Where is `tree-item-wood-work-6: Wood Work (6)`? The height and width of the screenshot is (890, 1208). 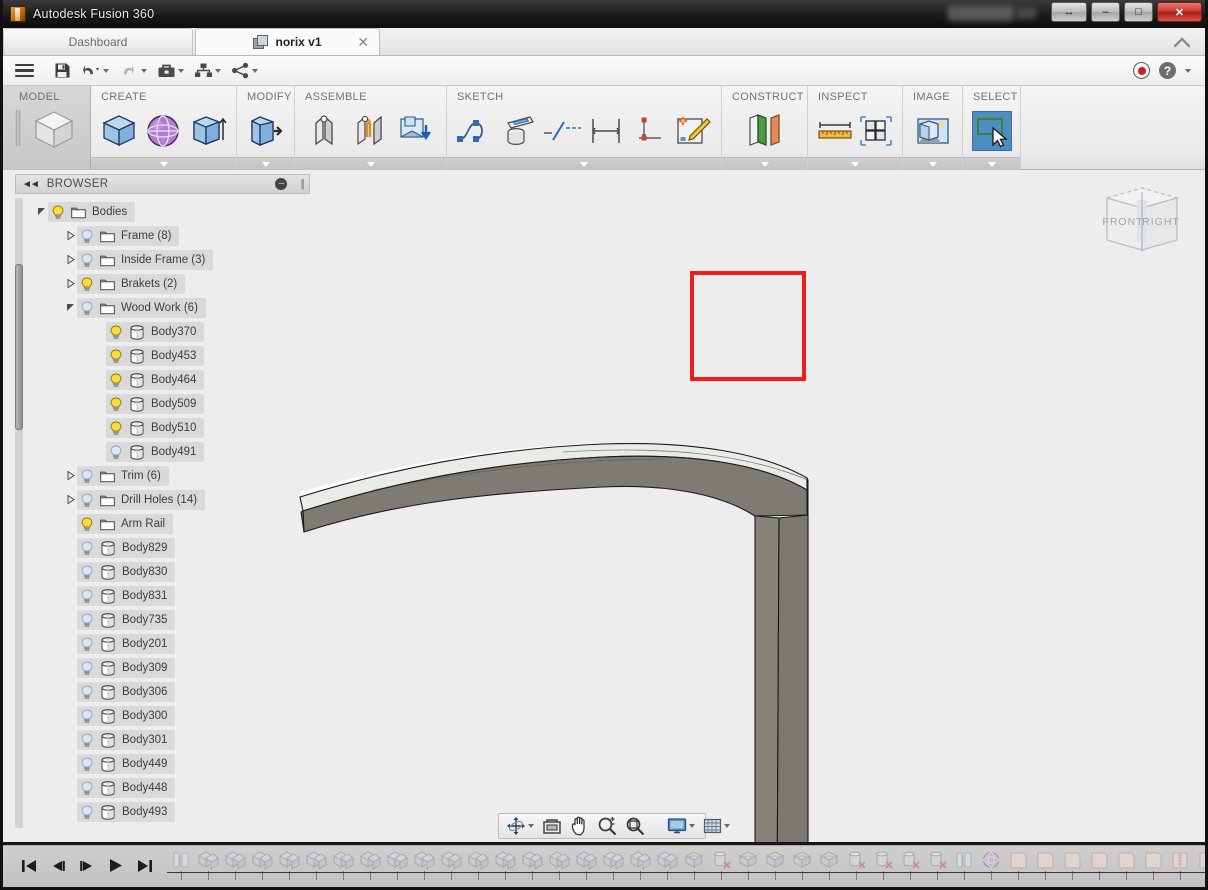
tree-item-wood-work-6: Wood Work (6) is located at coordinates (169, 308).